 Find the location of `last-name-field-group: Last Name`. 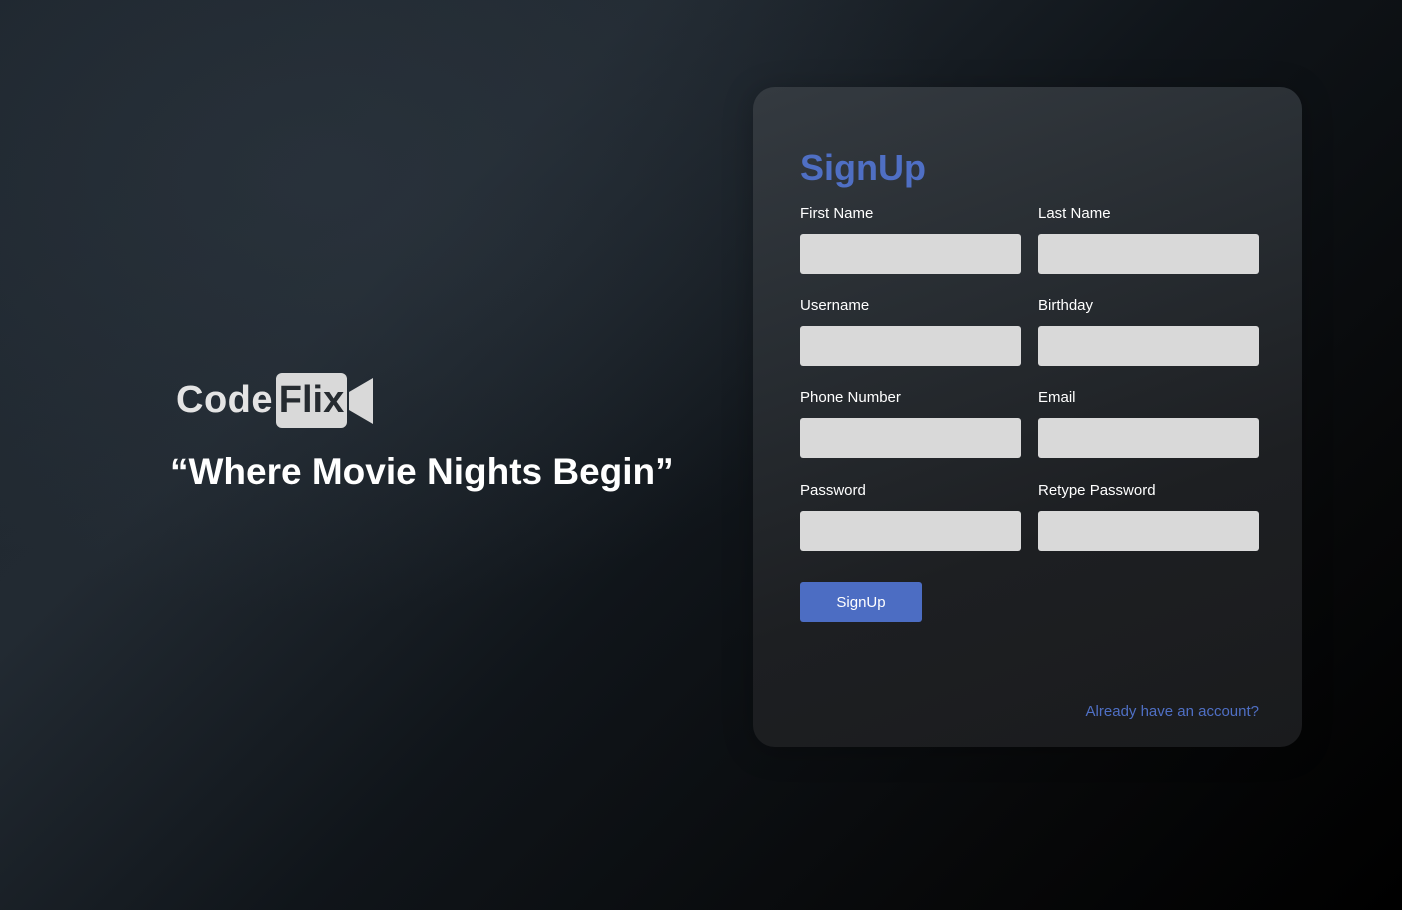

last-name-field-group: Last Name is located at coordinates (1148, 239).